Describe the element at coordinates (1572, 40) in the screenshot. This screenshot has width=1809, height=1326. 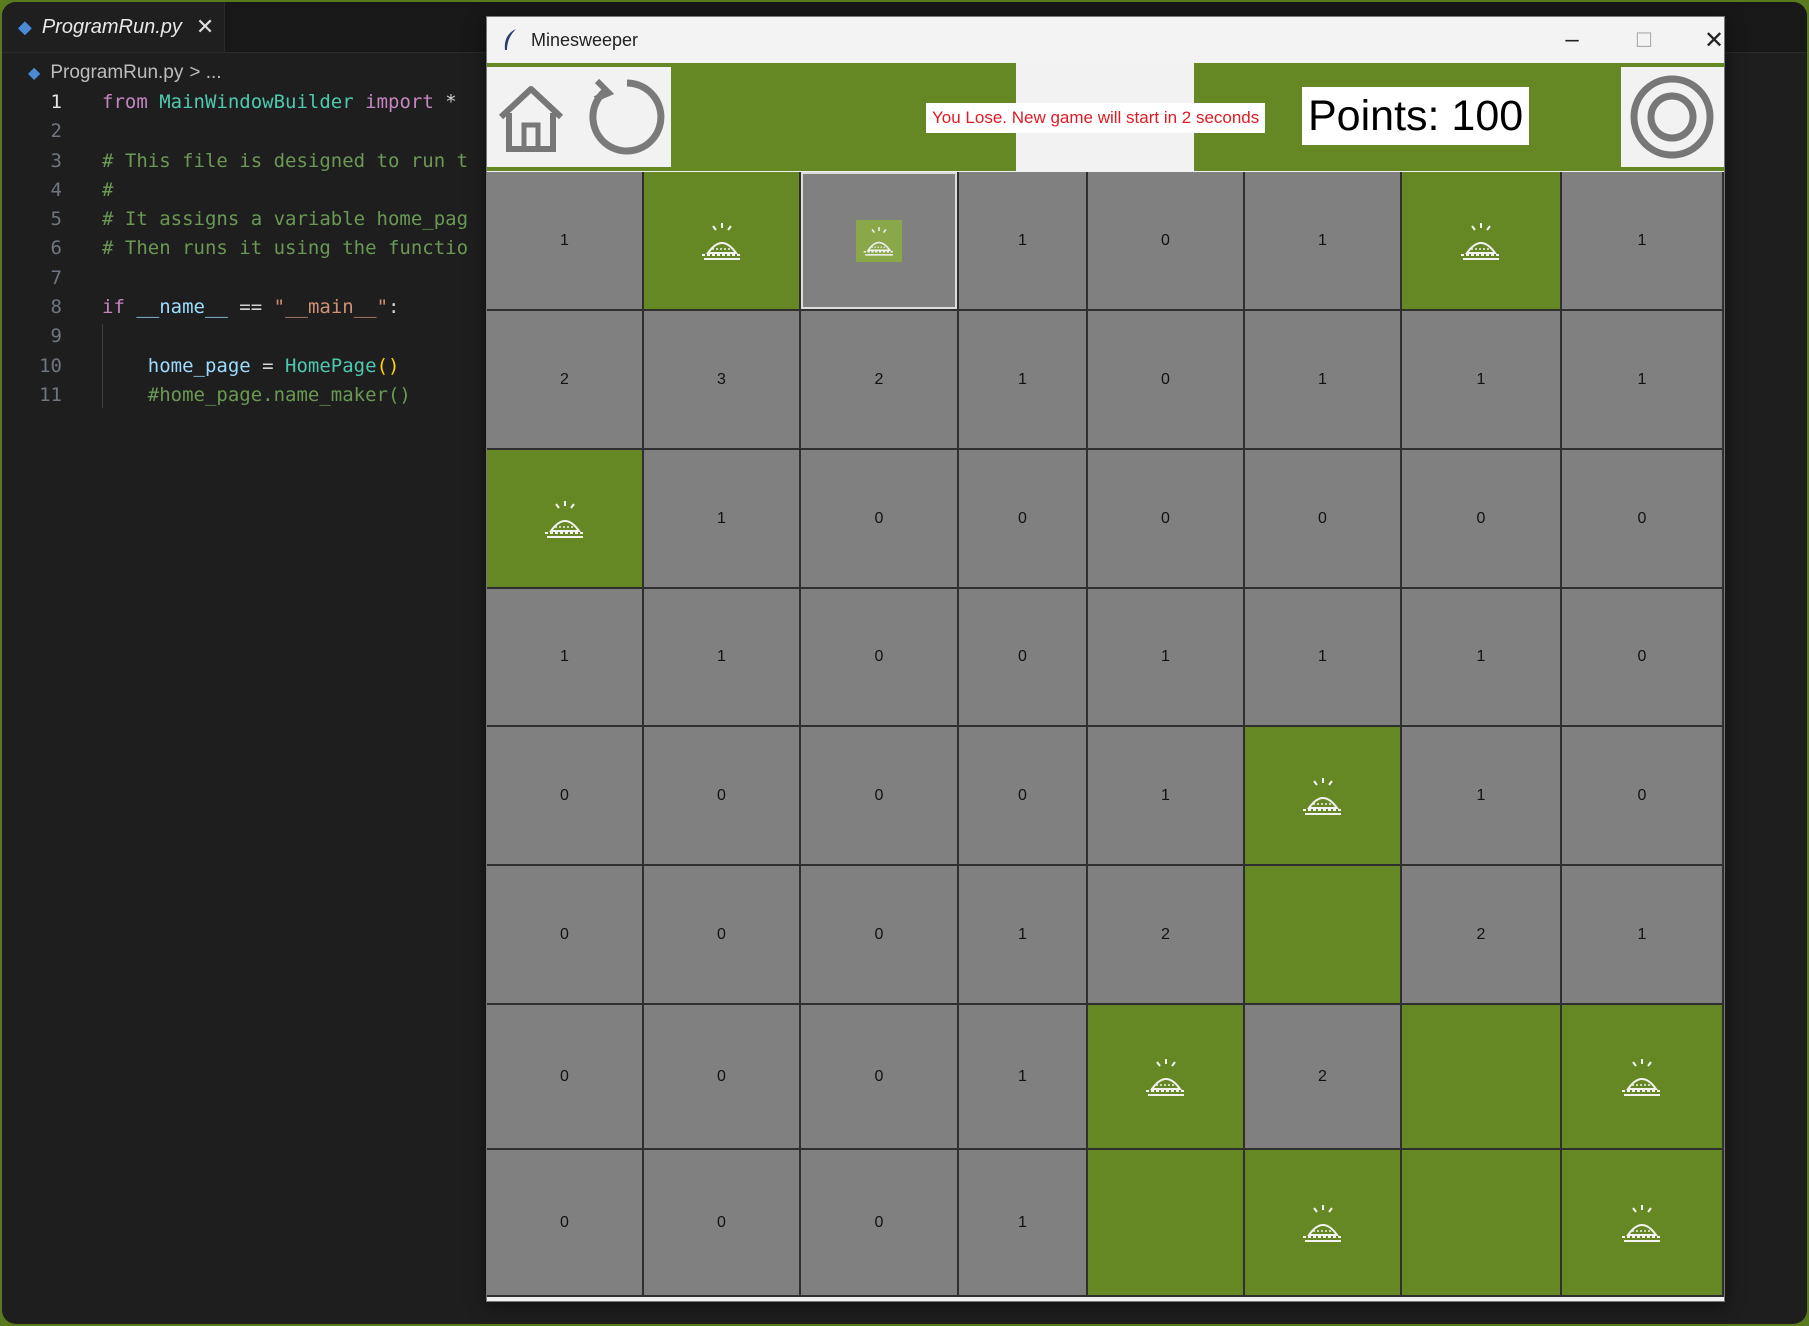
I see `minimize-button: –` at that location.